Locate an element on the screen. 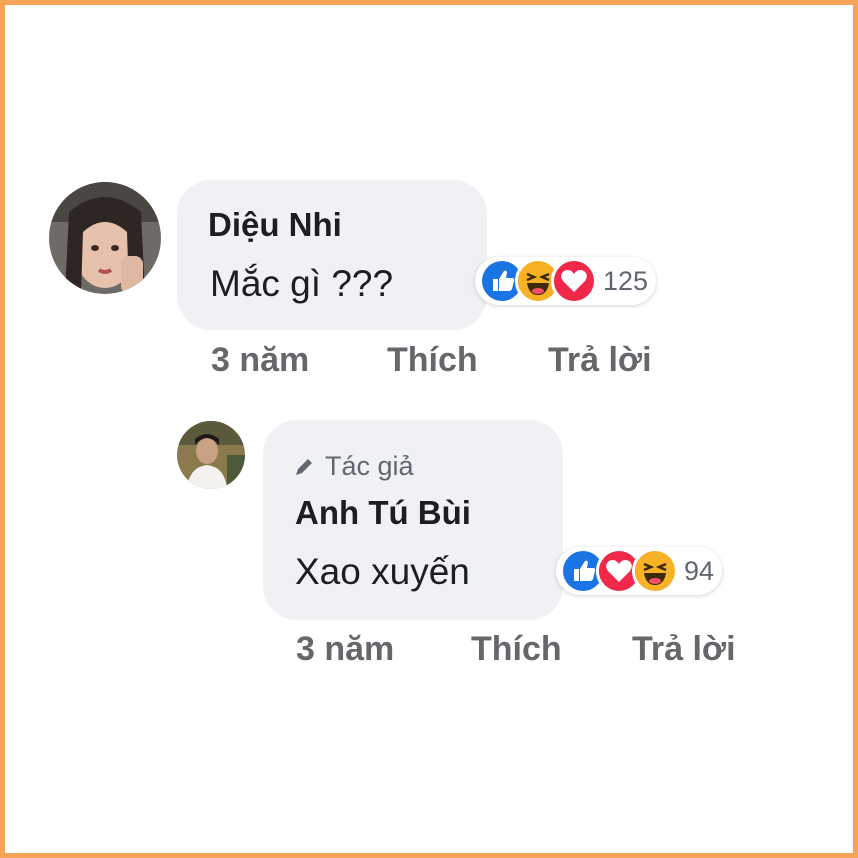 The width and height of the screenshot is (858, 858). reaction-count: 94 is located at coordinates (699, 570).